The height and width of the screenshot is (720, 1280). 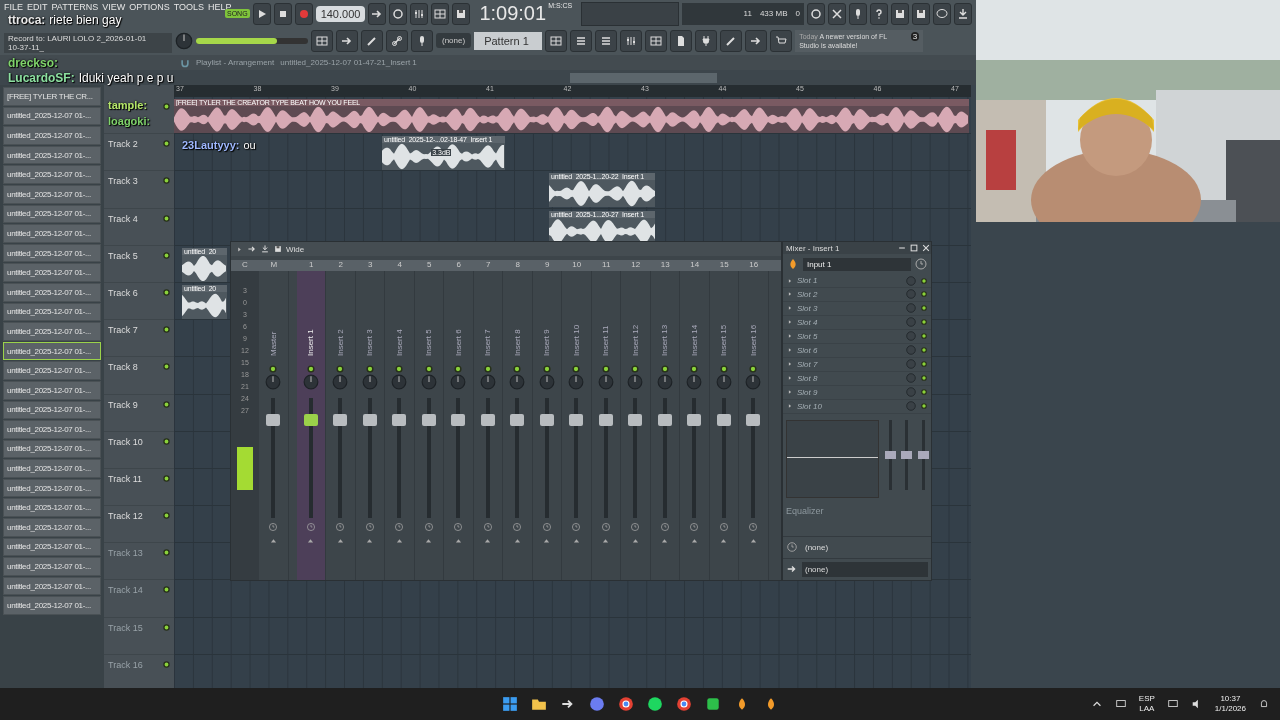 What do you see at coordinates (849, 322) in the screenshot?
I see `effect-slot: Slot 4` at bounding box center [849, 322].